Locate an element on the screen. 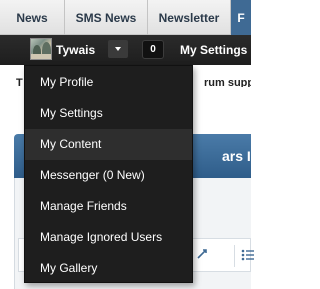  tab-news-label: News is located at coordinates (32, 17).